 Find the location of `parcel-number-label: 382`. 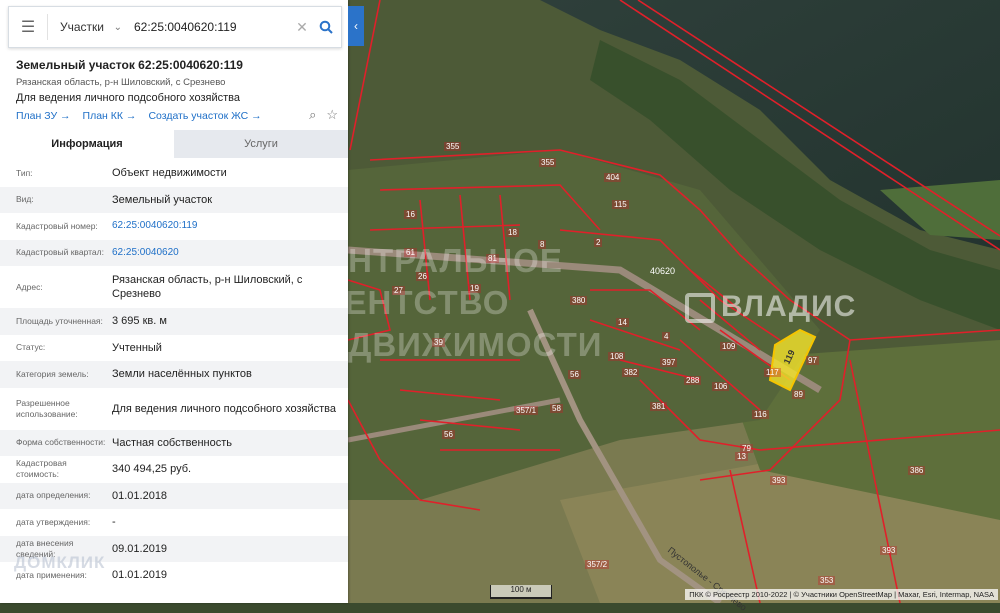

parcel-number-label: 382 is located at coordinates (631, 372).